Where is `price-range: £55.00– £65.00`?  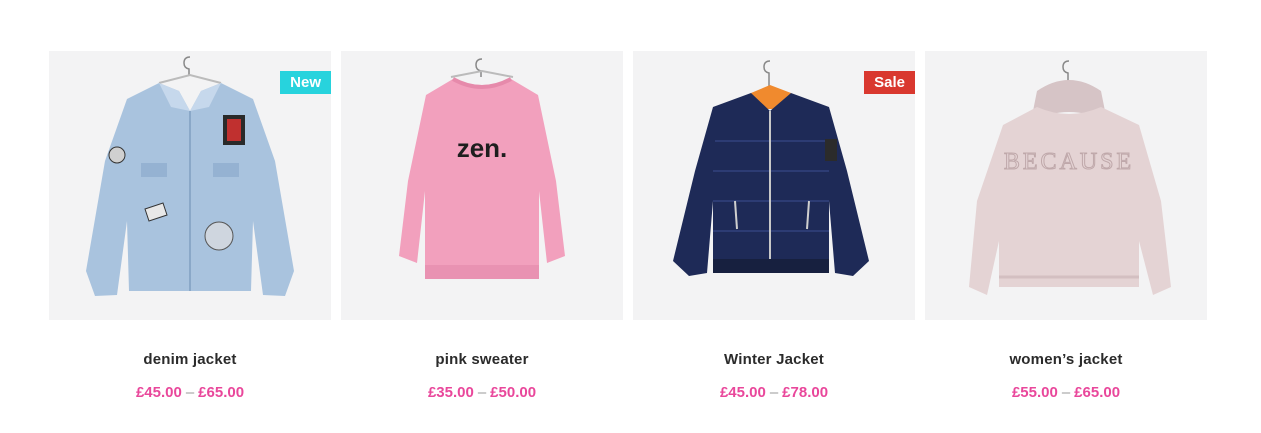
price-range: £55.00– £65.00 is located at coordinates (1066, 392).